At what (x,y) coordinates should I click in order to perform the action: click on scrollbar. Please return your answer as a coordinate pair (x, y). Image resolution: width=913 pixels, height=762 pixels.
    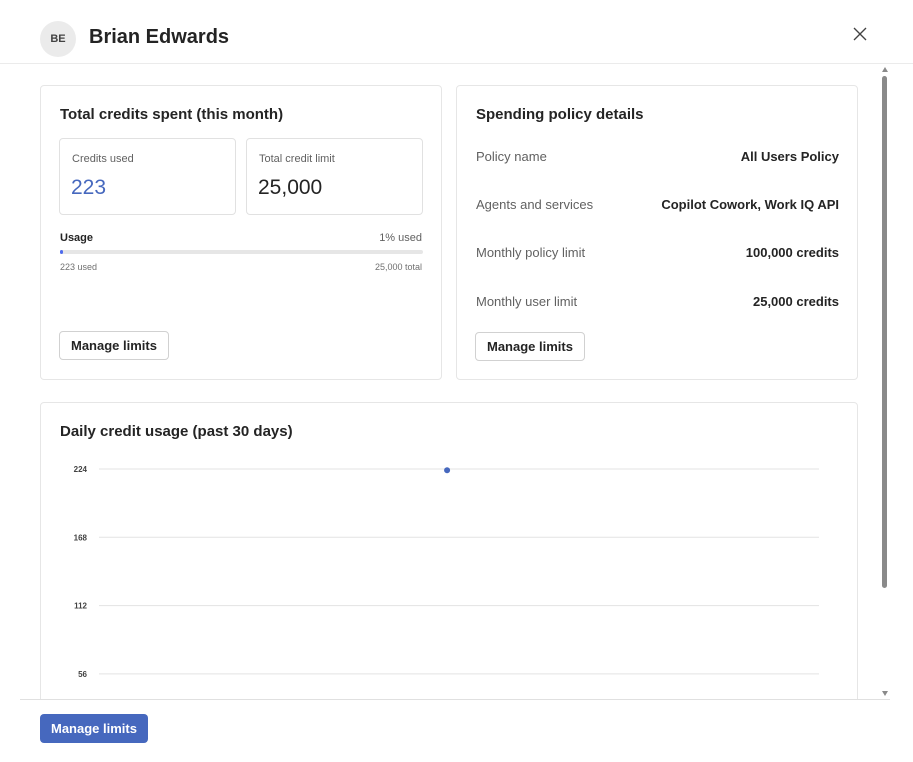
    Looking at the image, I should click on (885, 381).